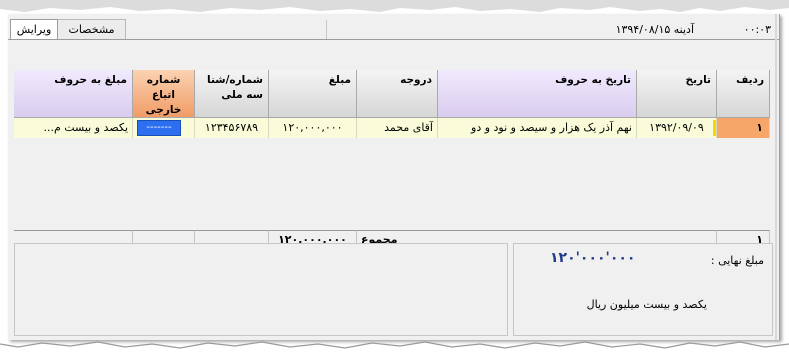 The height and width of the screenshot is (356, 789). I want to click on cell-national-id: ۱۲۳۴۵۶۷۸۹, so click(232, 128).